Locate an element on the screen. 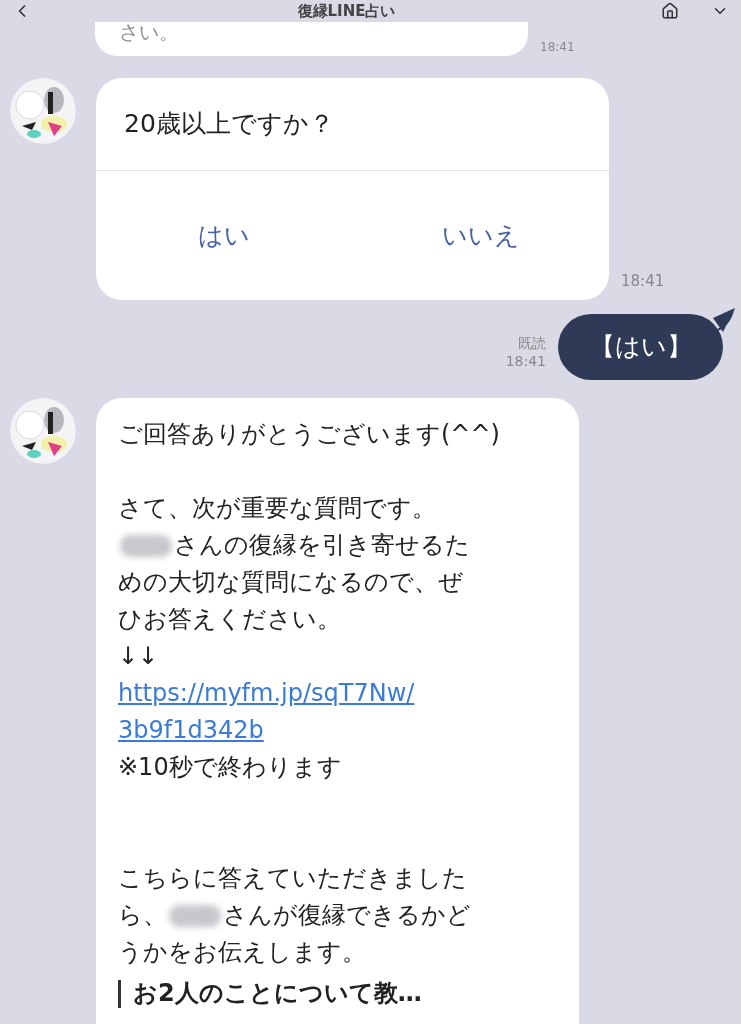 The height and width of the screenshot is (1024, 741). message-text: ひお答えください。 is located at coordinates (229, 619).